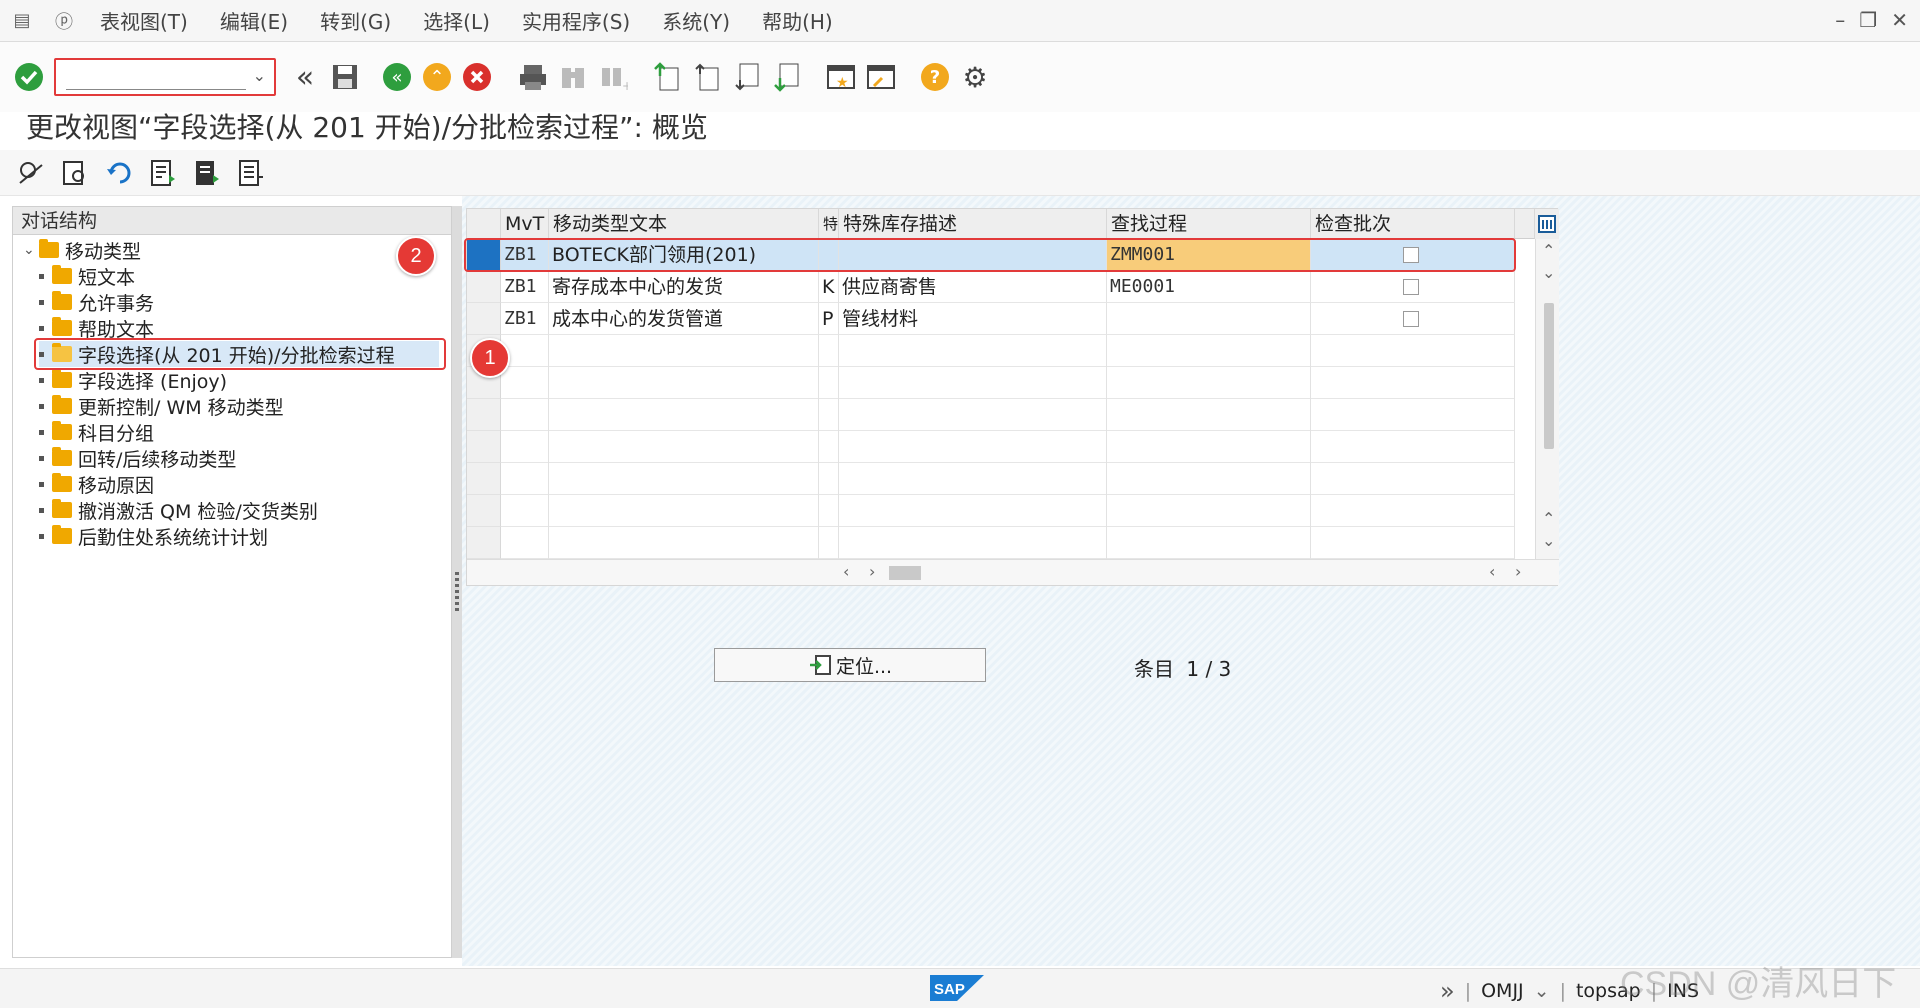 The width and height of the screenshot is (1920, 1008). I want to click on system-menu-icon: ▤, so click(22, 20).